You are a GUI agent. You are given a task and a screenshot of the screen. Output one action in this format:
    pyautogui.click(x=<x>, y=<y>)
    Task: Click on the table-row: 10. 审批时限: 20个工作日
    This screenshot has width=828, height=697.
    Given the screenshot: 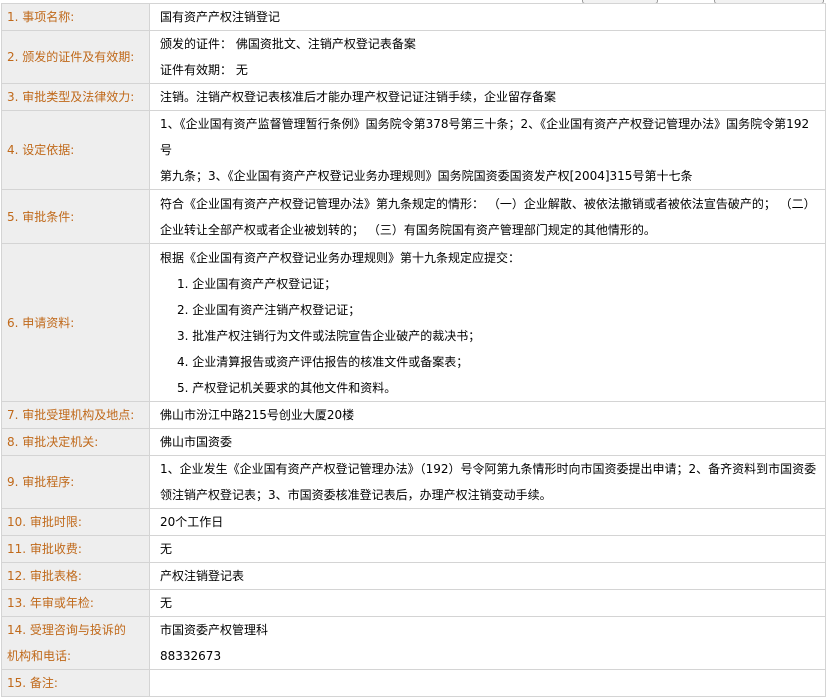 What is the action you would take?
    pyautogui.click(x=413, y=522)
    